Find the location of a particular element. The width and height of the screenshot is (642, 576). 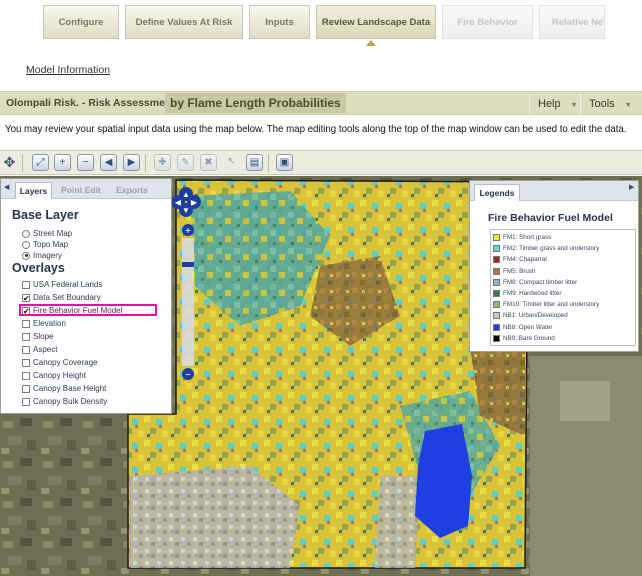

tab-exports: Exports is located at coordinates (132, 190).